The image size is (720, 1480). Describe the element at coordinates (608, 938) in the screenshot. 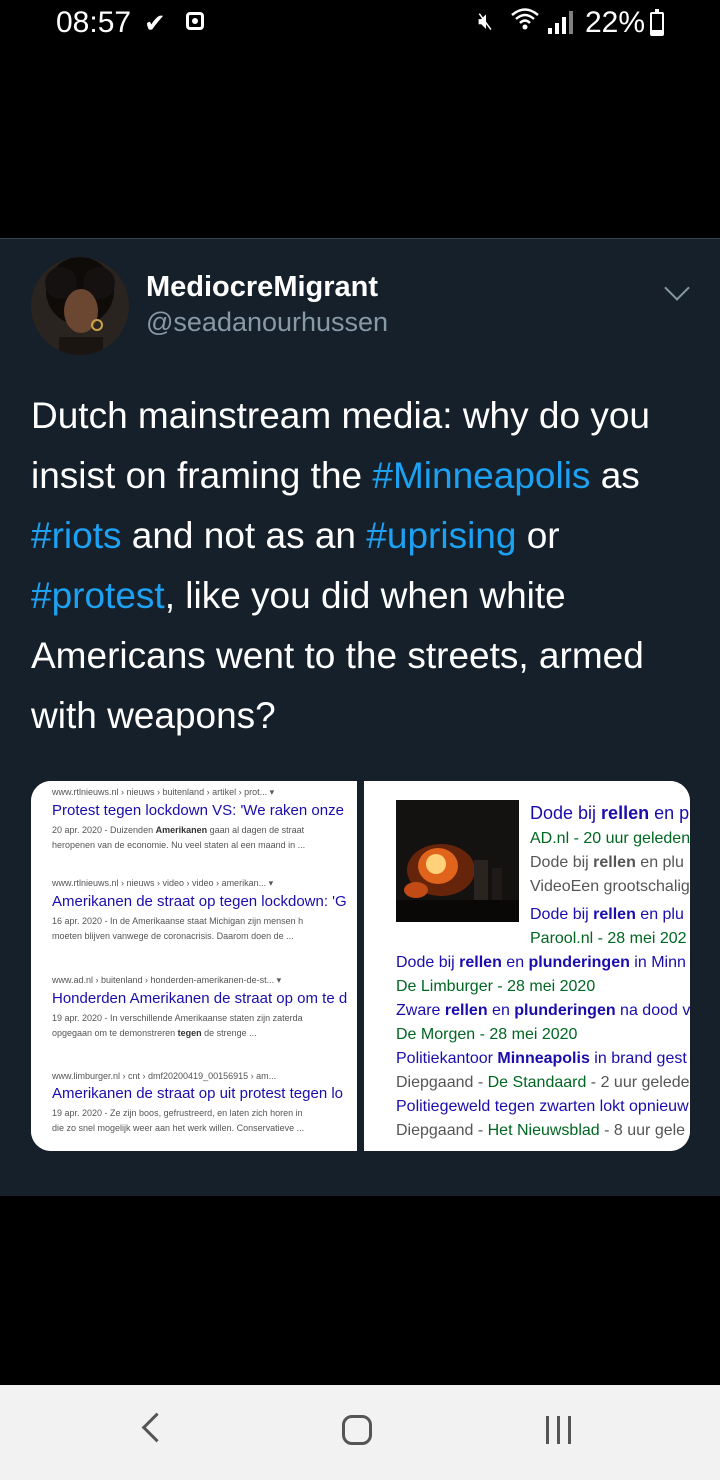

I see `news-source: Parool.nl - 28 mei 202` at that location.